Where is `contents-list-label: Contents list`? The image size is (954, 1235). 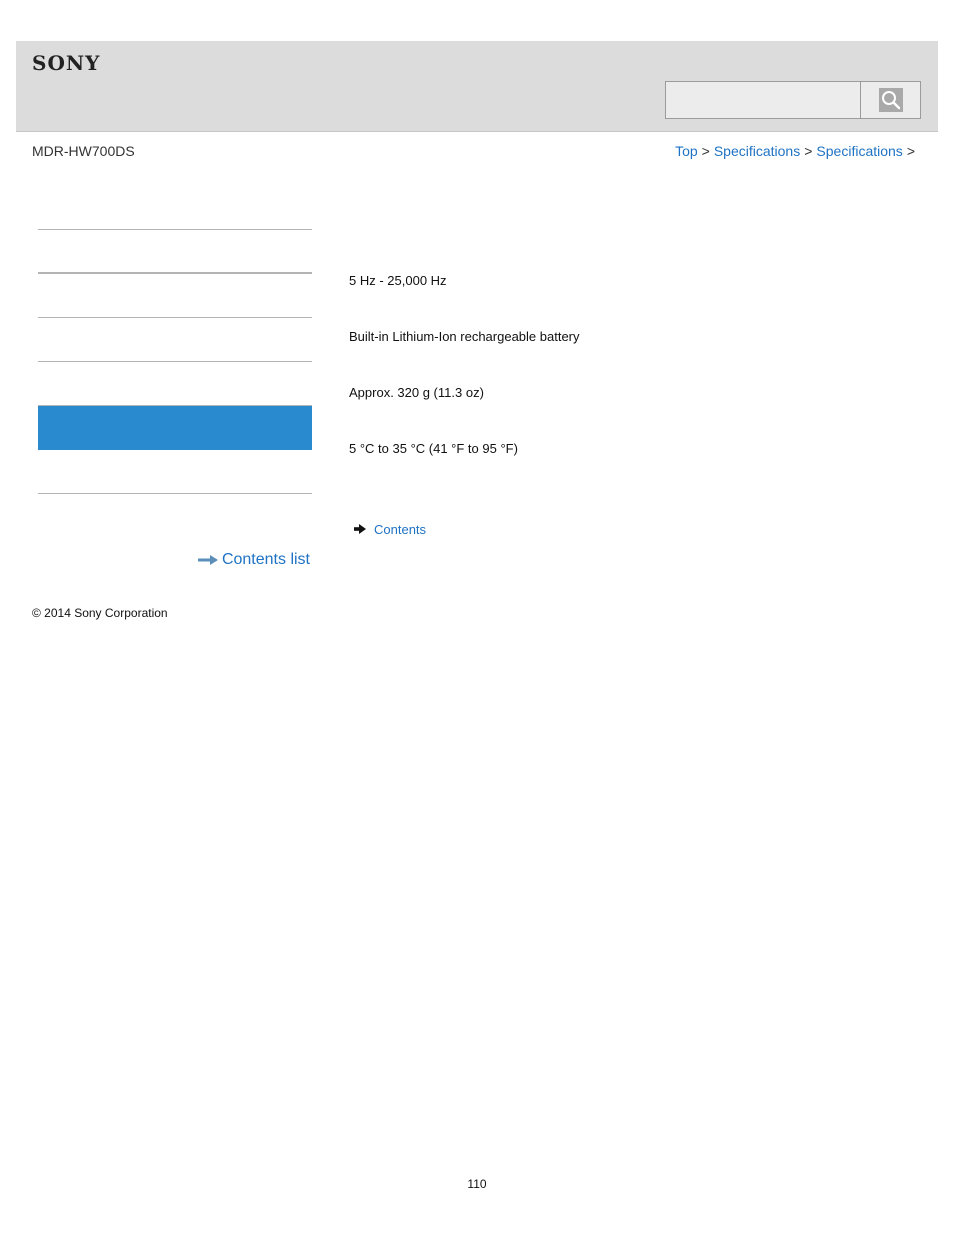 contents-list-label: Contents list is located at coordinates (265, 559).